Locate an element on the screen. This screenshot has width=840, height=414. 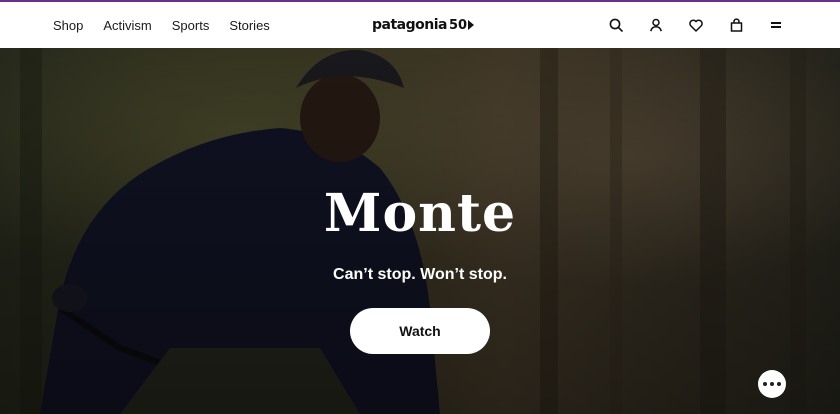
nav-link-activism: Activism is located at coordinates (127, 25).